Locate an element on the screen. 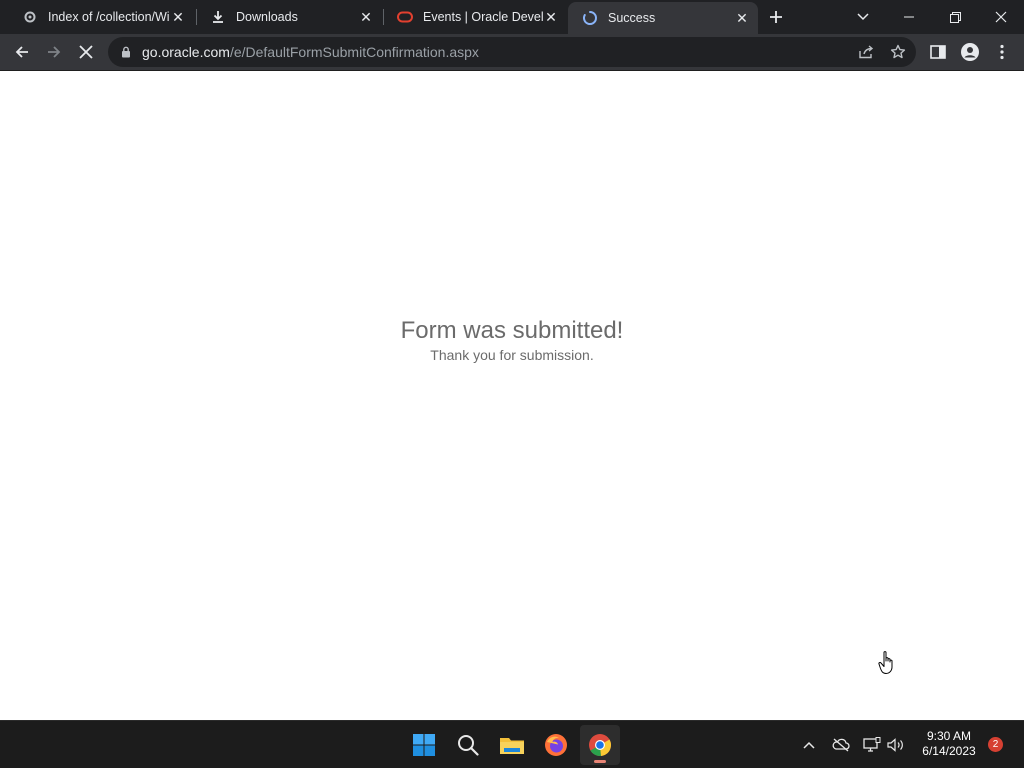  plus-icon is located at coordinates (776, 17).